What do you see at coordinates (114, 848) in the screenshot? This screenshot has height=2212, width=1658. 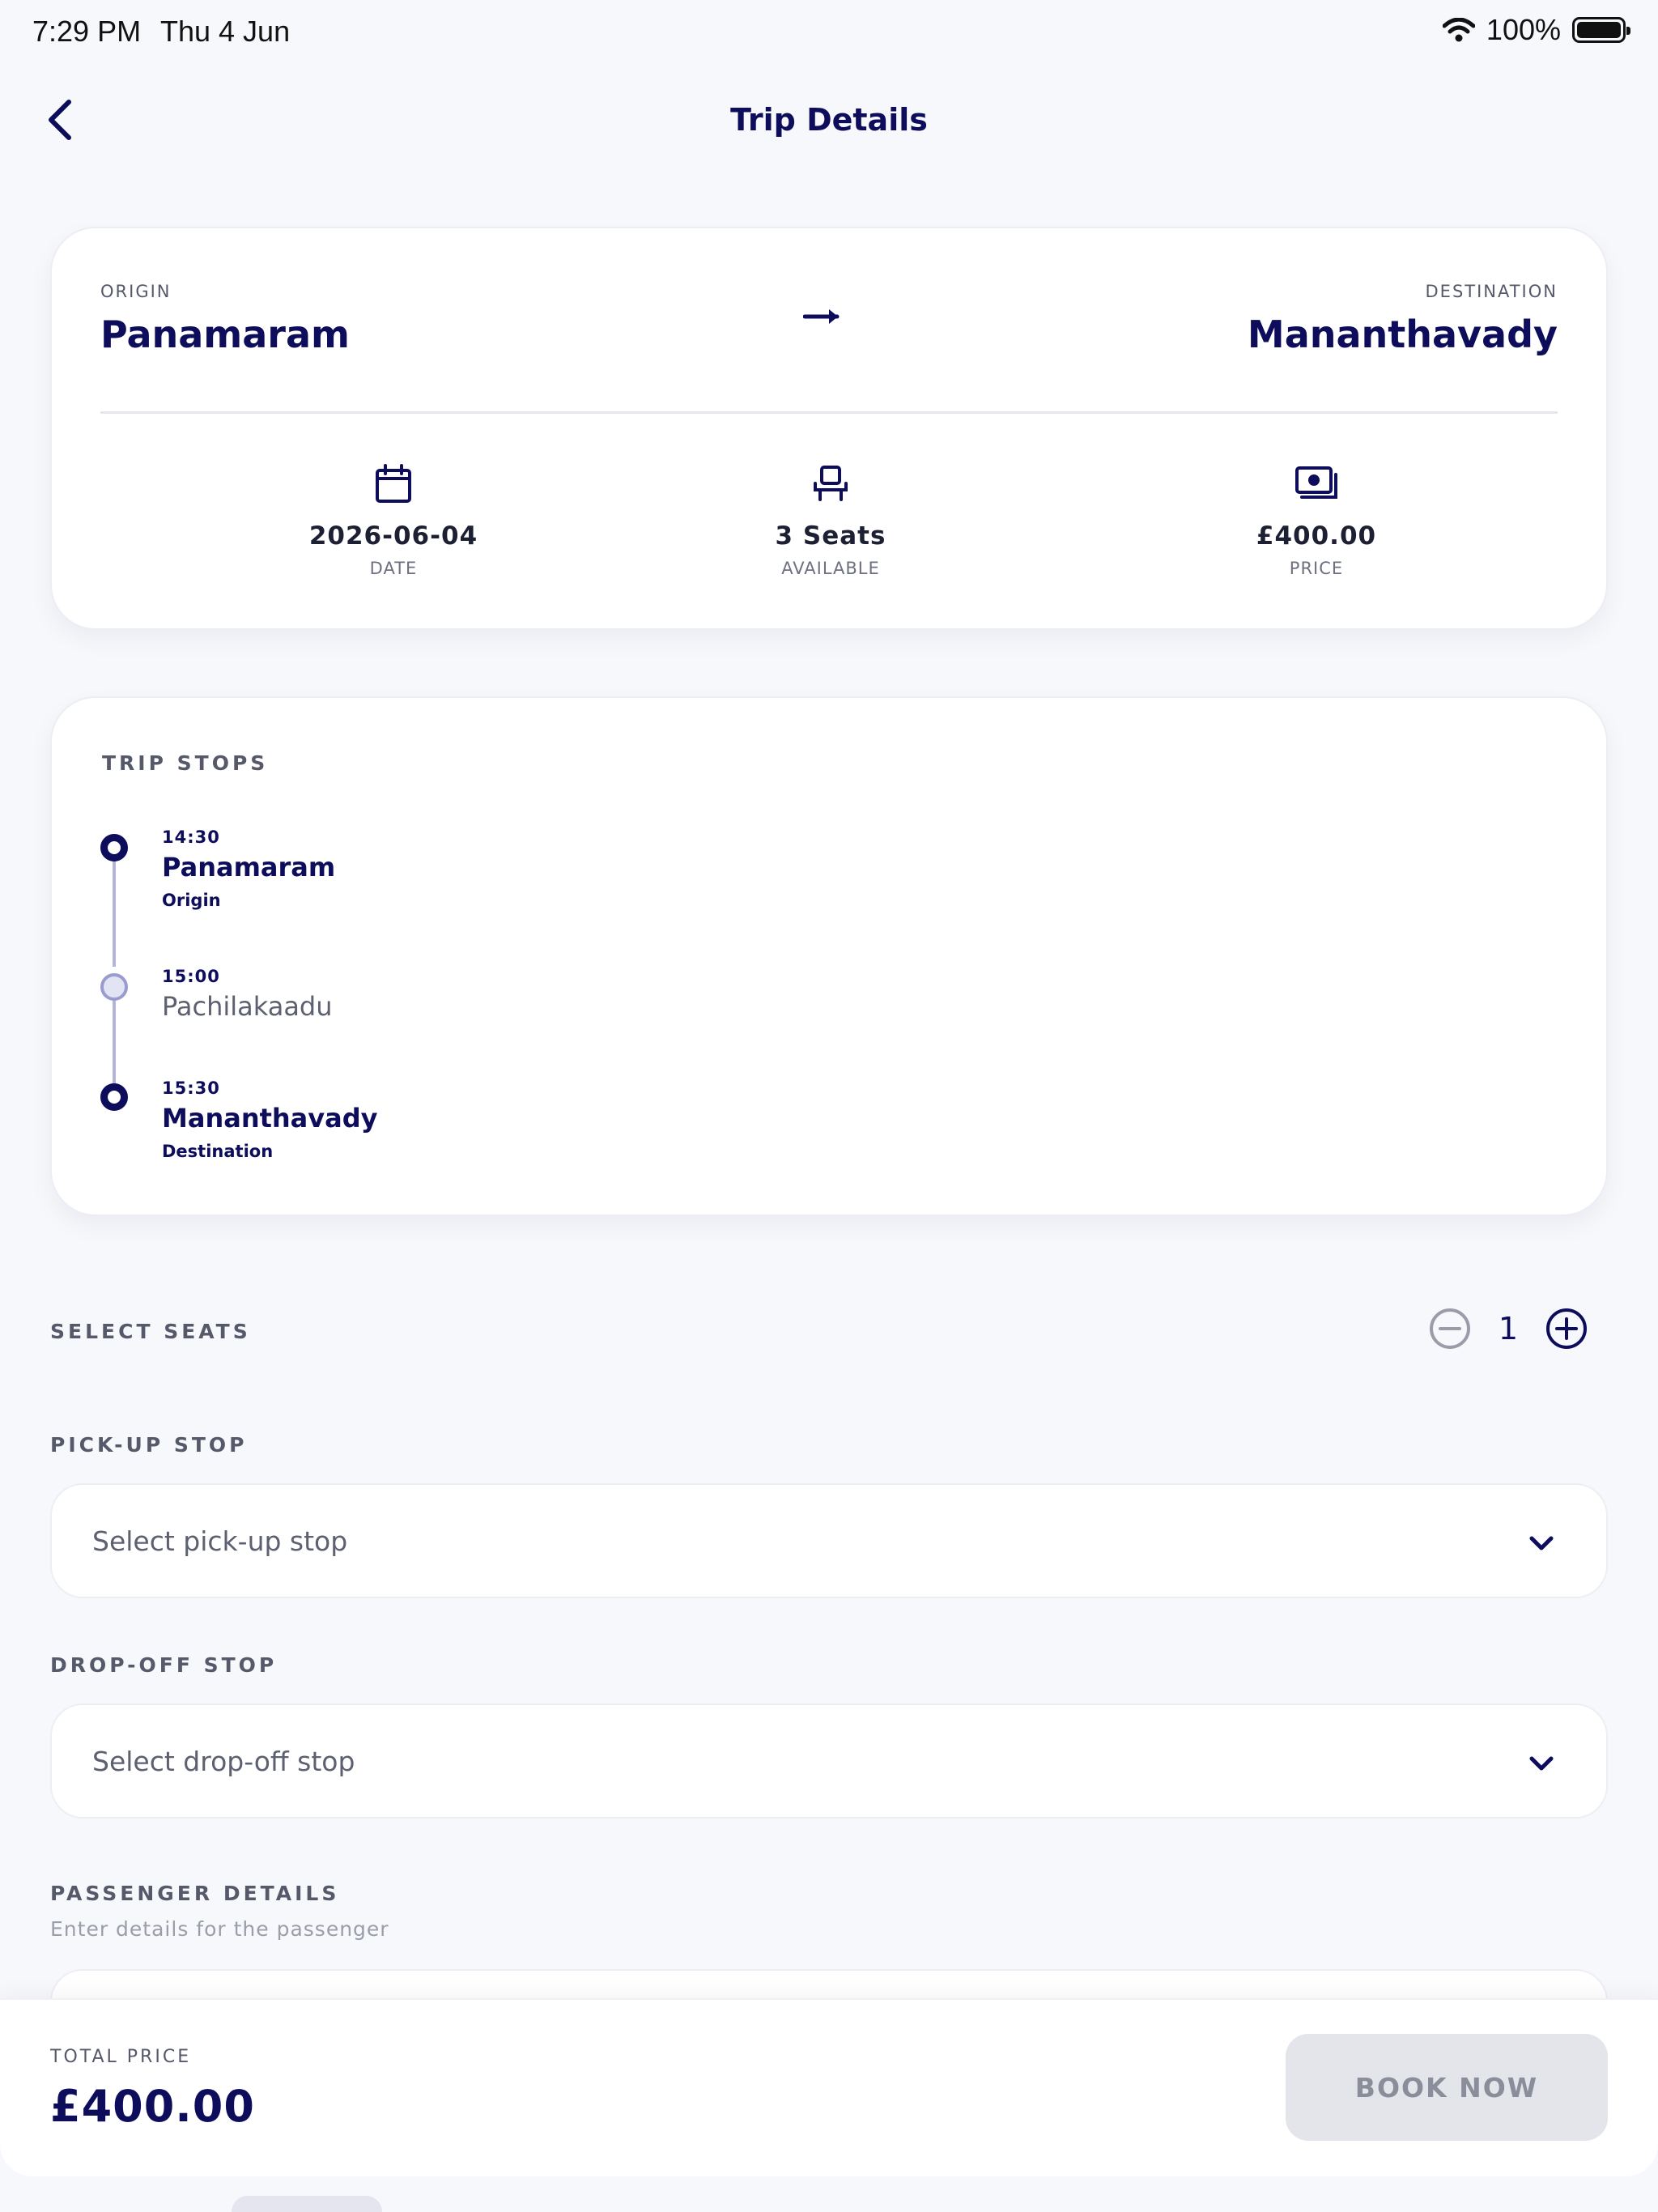 I see `timeline-dot-origin` at bounding box center [114, 848].